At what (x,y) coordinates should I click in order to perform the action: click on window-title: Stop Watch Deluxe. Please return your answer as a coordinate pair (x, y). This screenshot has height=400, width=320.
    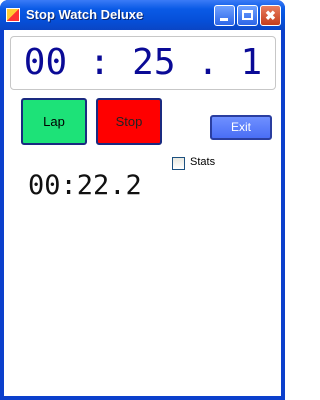
    Looking at the image, I should click on (85, 14).